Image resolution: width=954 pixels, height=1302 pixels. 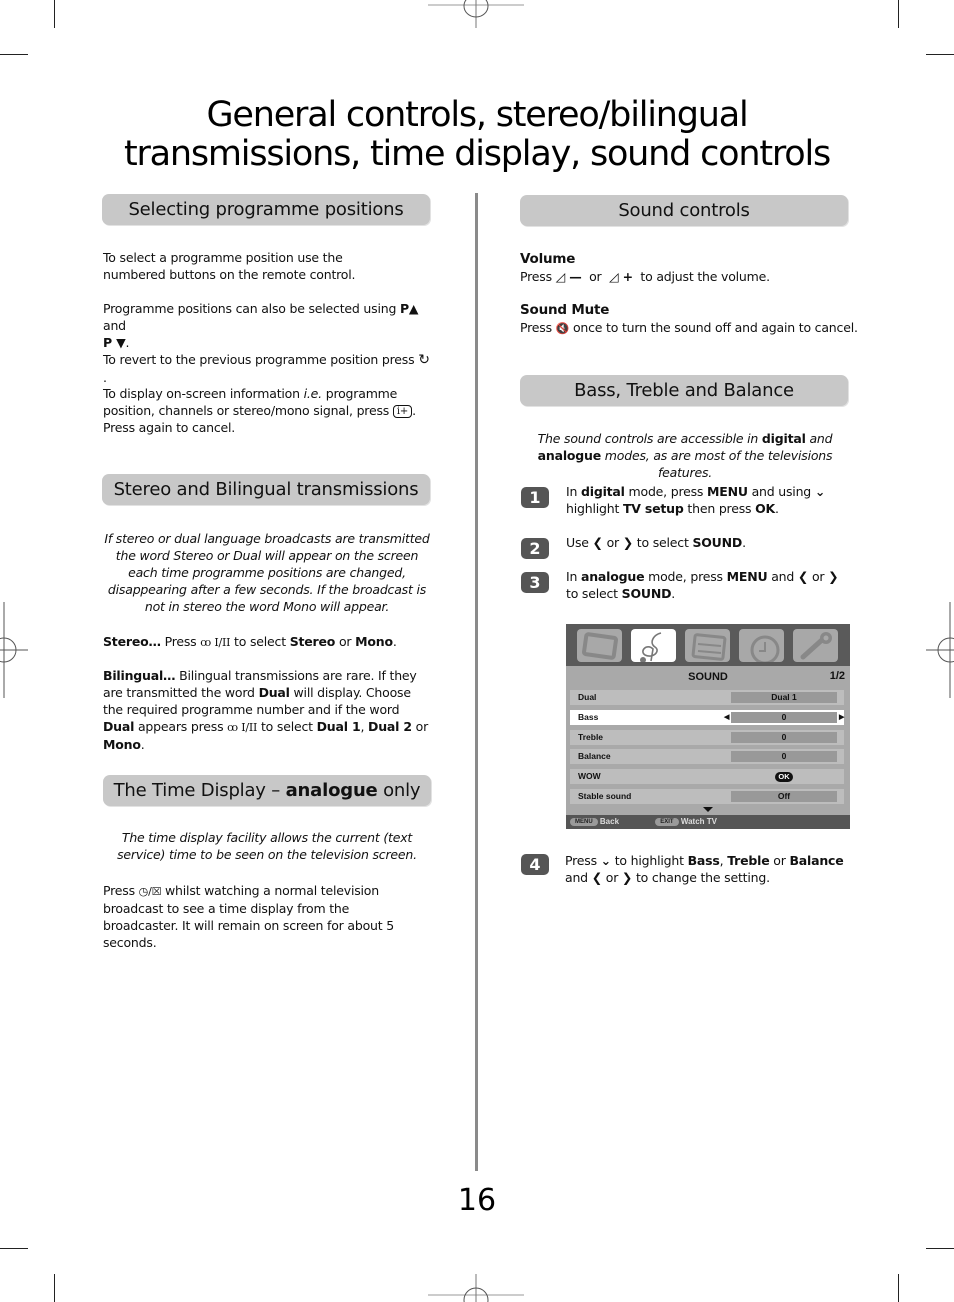 What do you see at coordinates (708, 809) in the screenshot?
I see `scroll-down-icon` at bounding box center [708, 809].